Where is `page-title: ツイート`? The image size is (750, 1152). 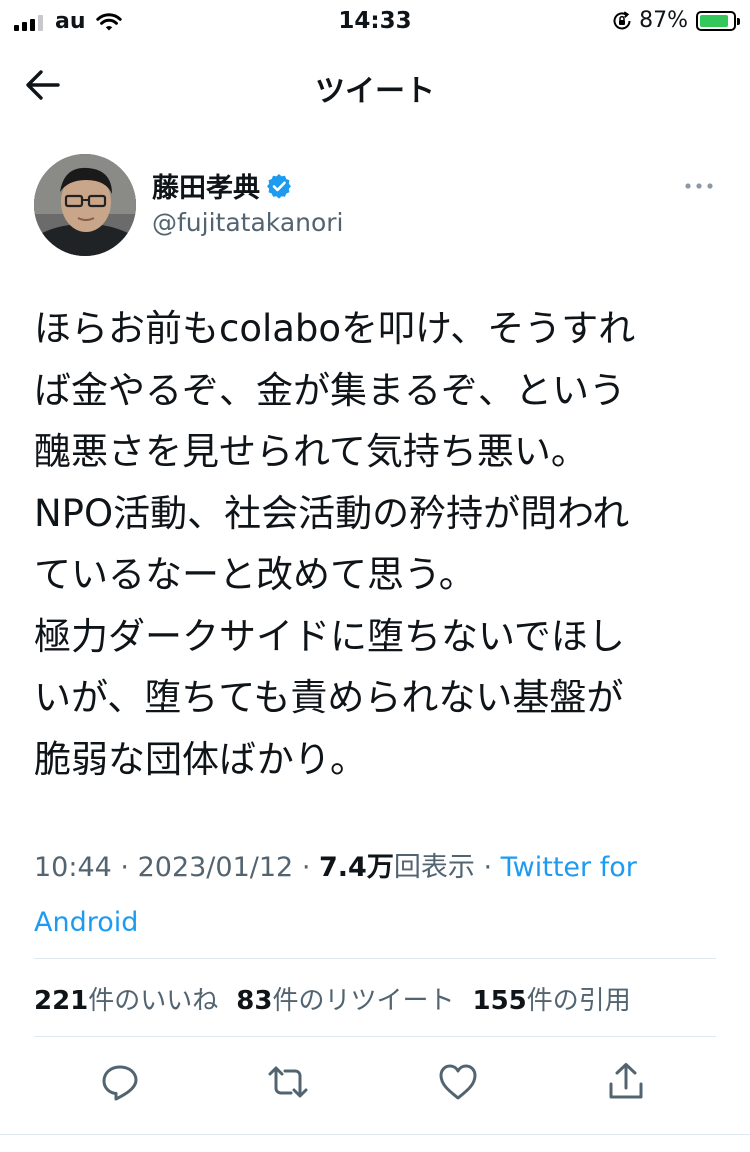 page-title: ツイート is located at coordinates (375, 91).